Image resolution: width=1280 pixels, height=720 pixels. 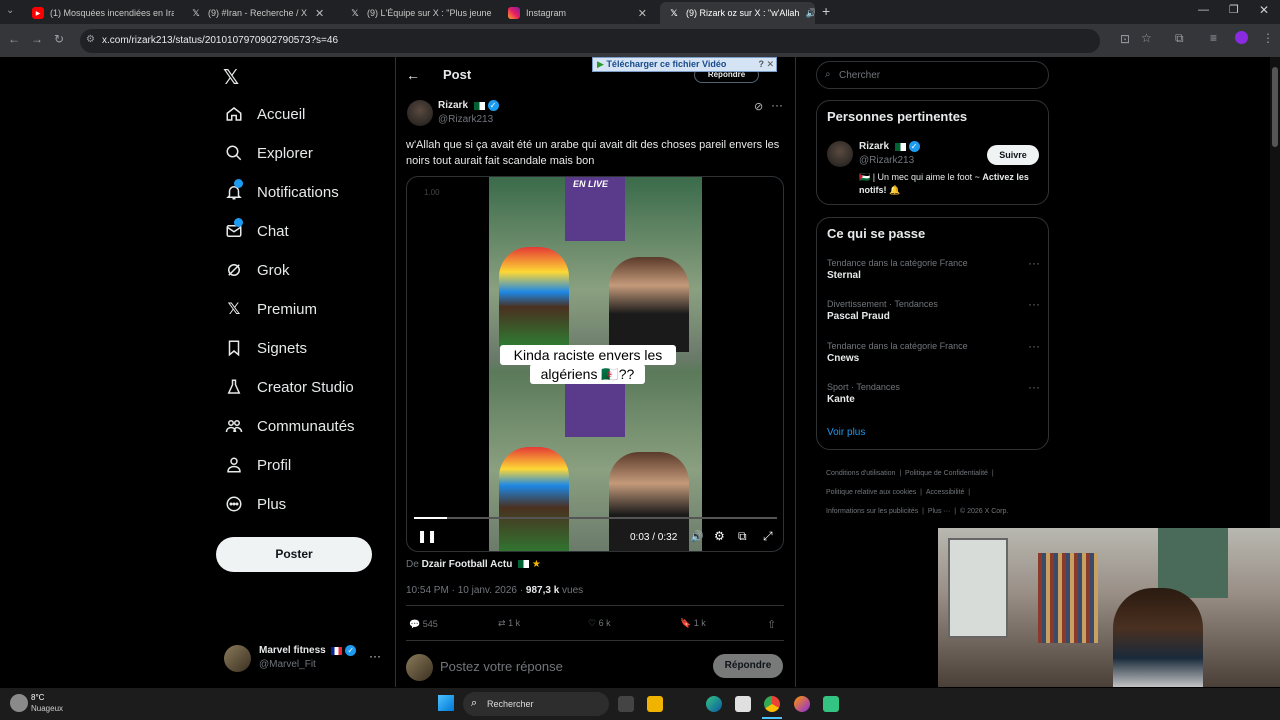 What do you see at coordinates (234, 270) in the screenshot?
I see `grok-icon` at bounding box center [234, 270].